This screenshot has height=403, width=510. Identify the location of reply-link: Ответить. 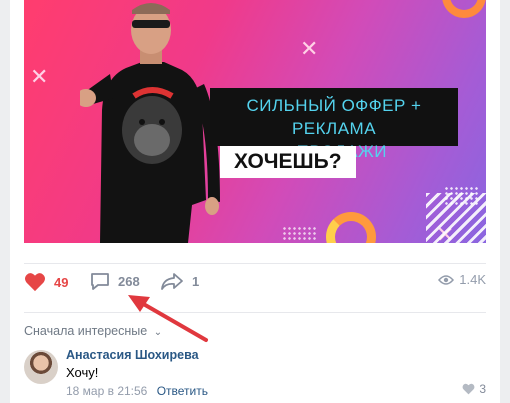
(182, 391).